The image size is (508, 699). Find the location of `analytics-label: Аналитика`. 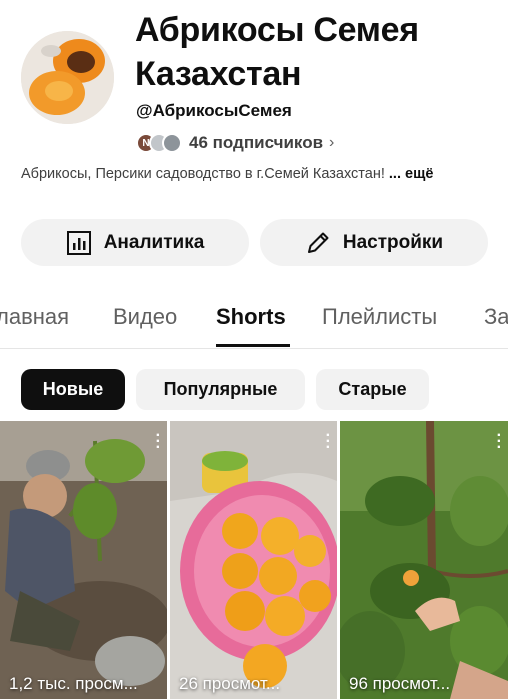

analytics-label: Аналитика is located at coordinates (154, 242).